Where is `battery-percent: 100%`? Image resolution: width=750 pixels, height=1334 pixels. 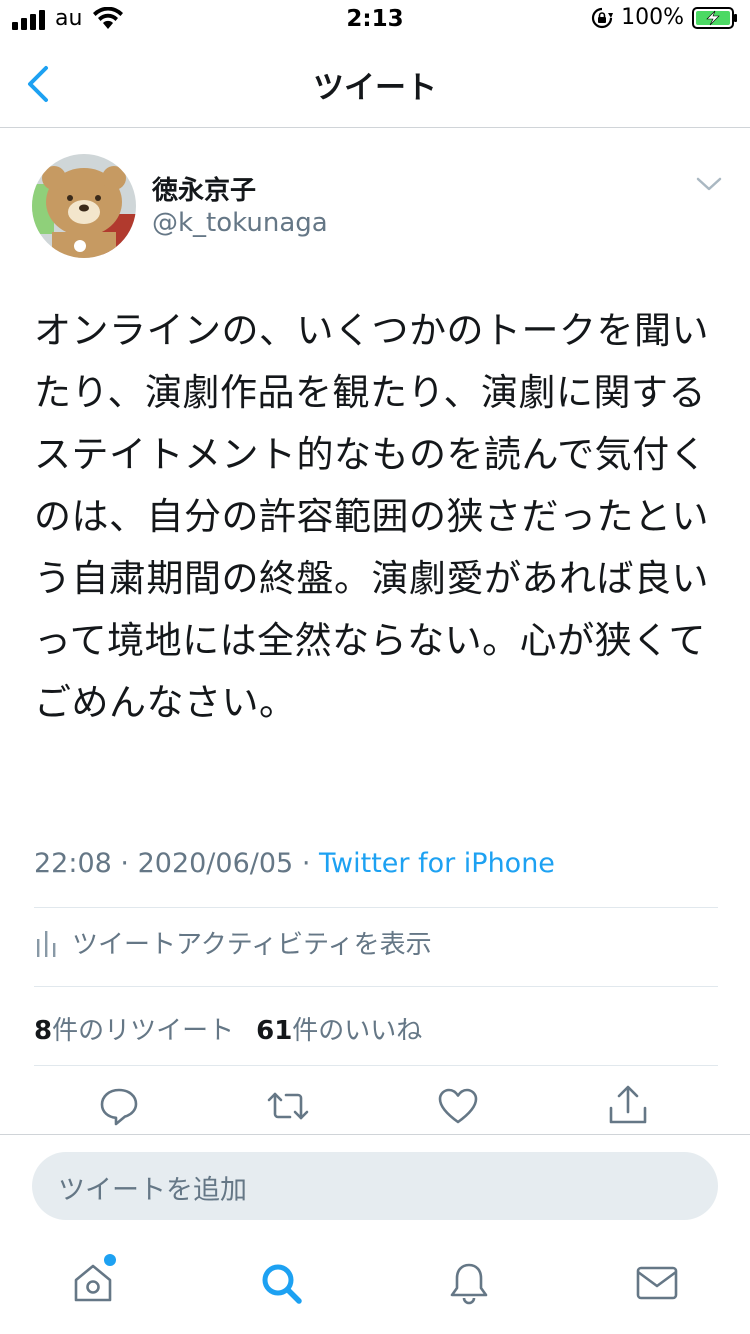 battery-percent: 100% is located at coordinates (652, 17).